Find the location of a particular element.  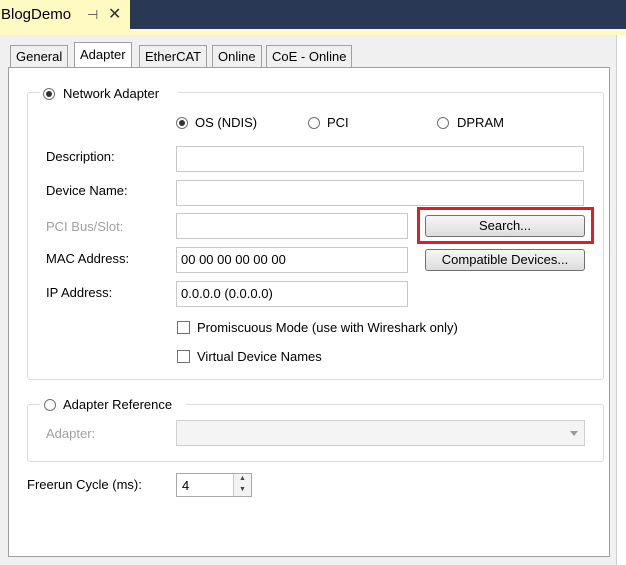

network-adapter-header: Network Adapter is located at coordinates (109, 94).